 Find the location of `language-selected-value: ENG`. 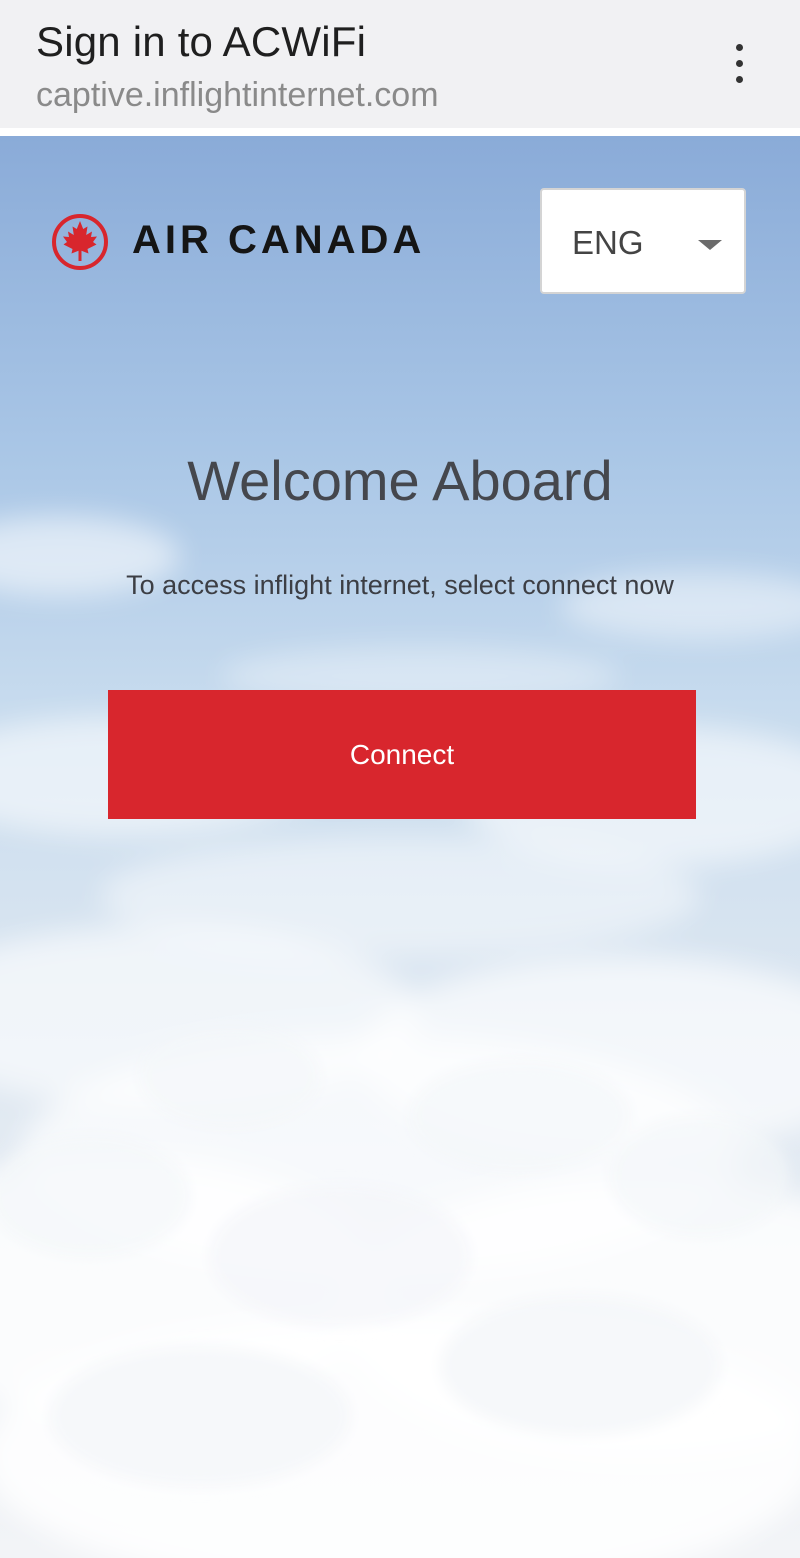

language-selected-value: ENG is located at coordinates (608, 242).